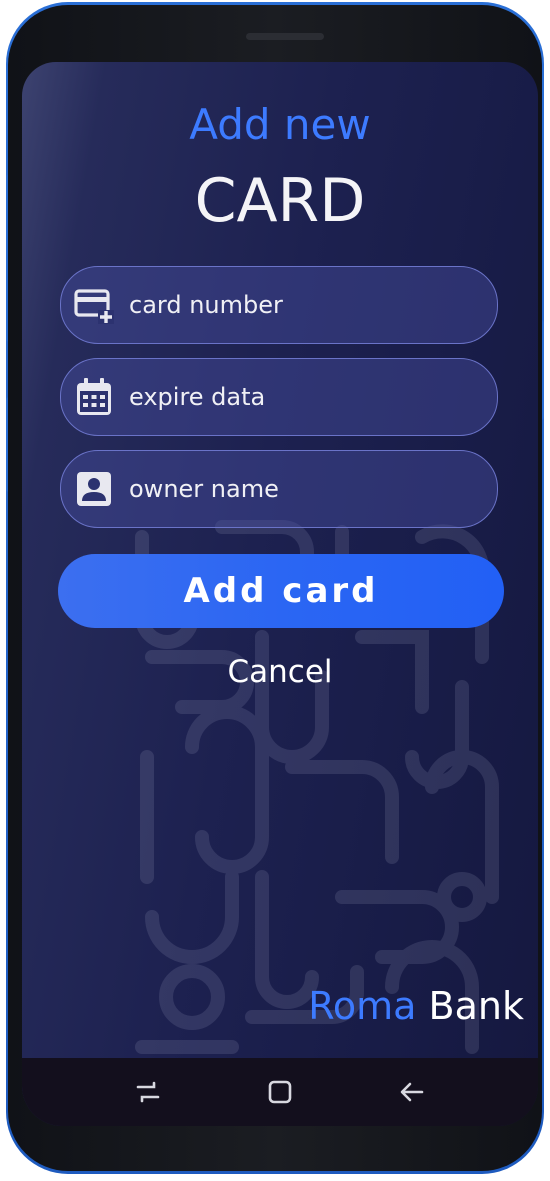  What do you see at coordinates (362, 1006) in the screenshot?
I see `brand-name-part1: Roma` at bounding box center [362, 1006].